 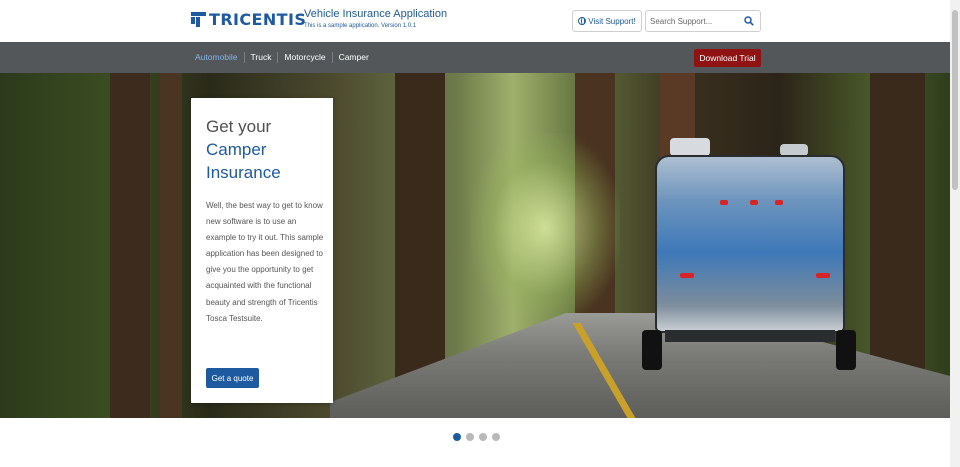 I want to click on carousel-dots, so click(x=476, y=437).